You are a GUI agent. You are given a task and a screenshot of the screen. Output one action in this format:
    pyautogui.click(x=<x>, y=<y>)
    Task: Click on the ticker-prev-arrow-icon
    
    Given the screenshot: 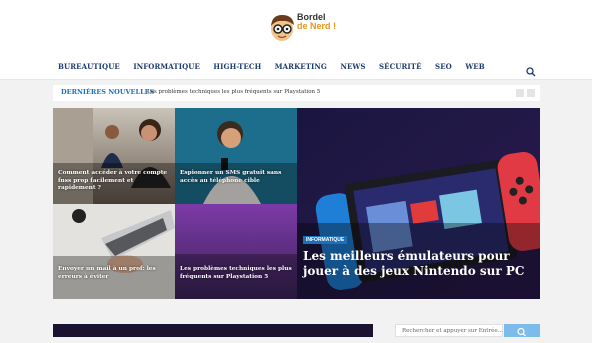 What is the action you would take?
    pyautogui.click(x=520, y=93)
    